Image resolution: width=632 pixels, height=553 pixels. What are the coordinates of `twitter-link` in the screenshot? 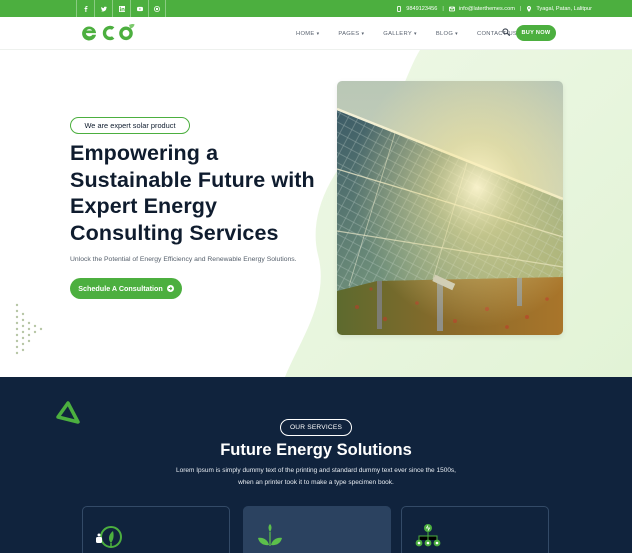 It's located at (103, 8).